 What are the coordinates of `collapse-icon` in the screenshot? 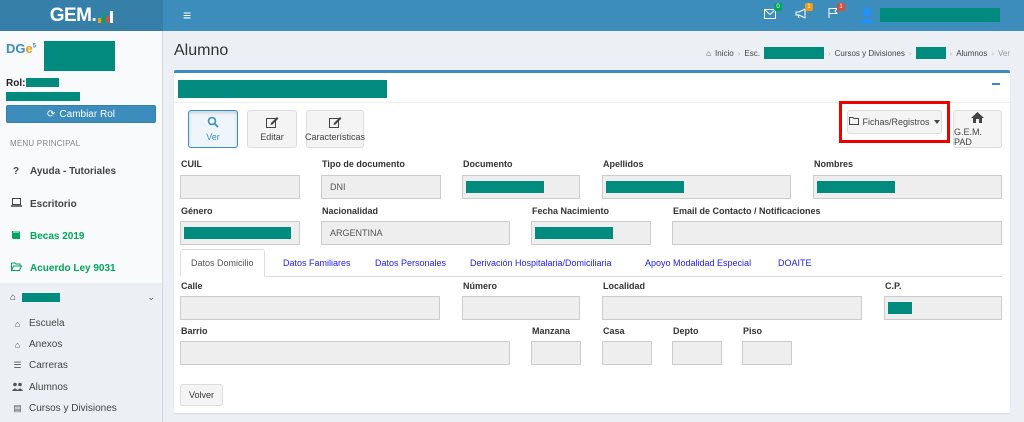 It's located at (996, 84).